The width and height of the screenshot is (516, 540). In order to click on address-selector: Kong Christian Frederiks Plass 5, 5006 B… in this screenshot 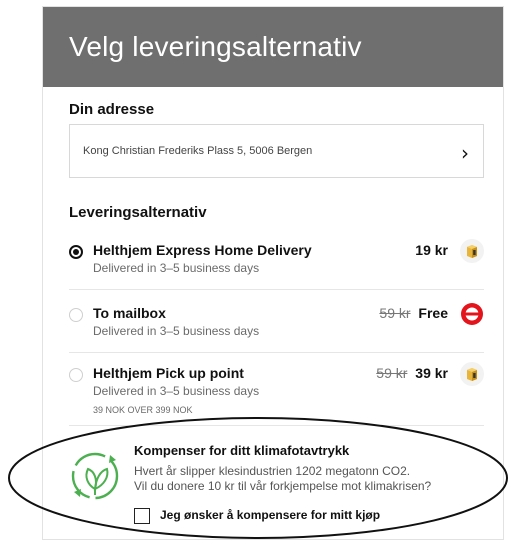, I will do `click(276, 151)`.